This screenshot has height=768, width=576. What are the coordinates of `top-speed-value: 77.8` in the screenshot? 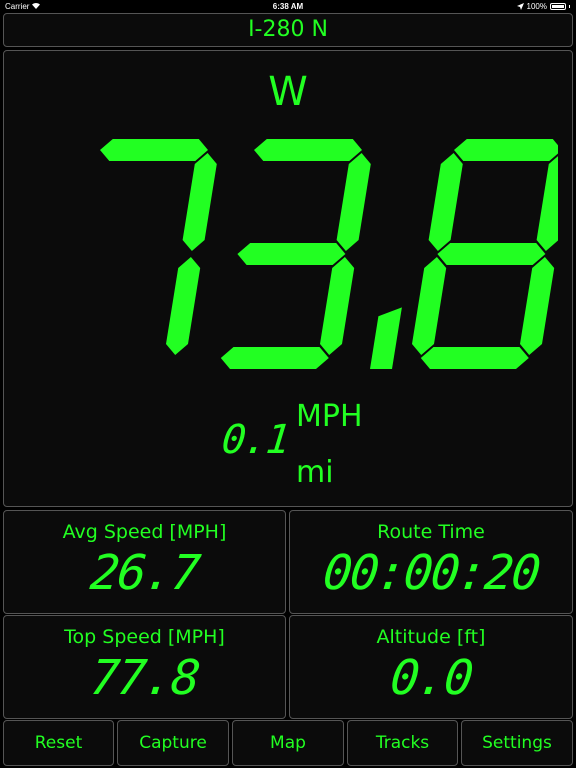 It's located at (144, 678).